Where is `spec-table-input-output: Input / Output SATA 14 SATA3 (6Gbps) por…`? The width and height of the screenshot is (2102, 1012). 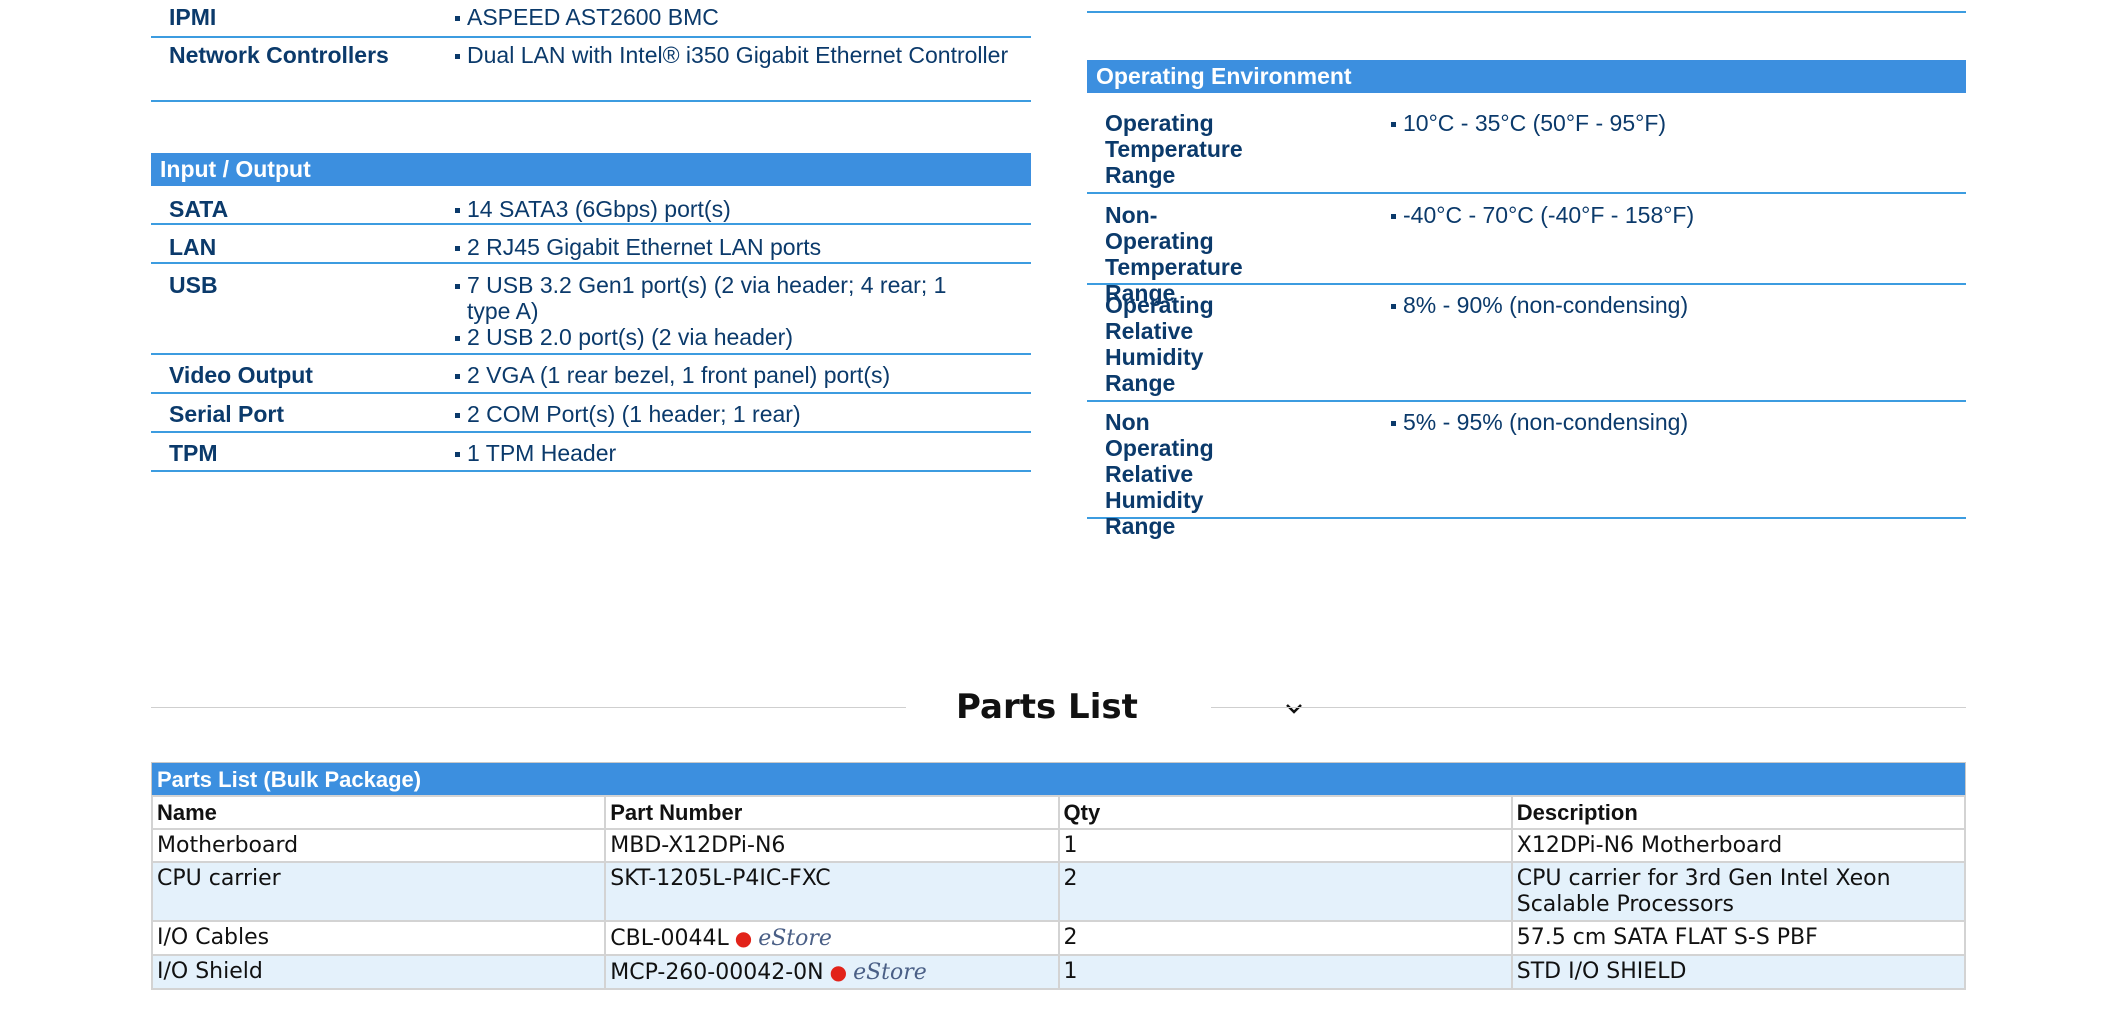 spec-table-input-output: Input / Output SATA 14 SATA3 (6Gbps) por… is located at coordinates (591, 312).